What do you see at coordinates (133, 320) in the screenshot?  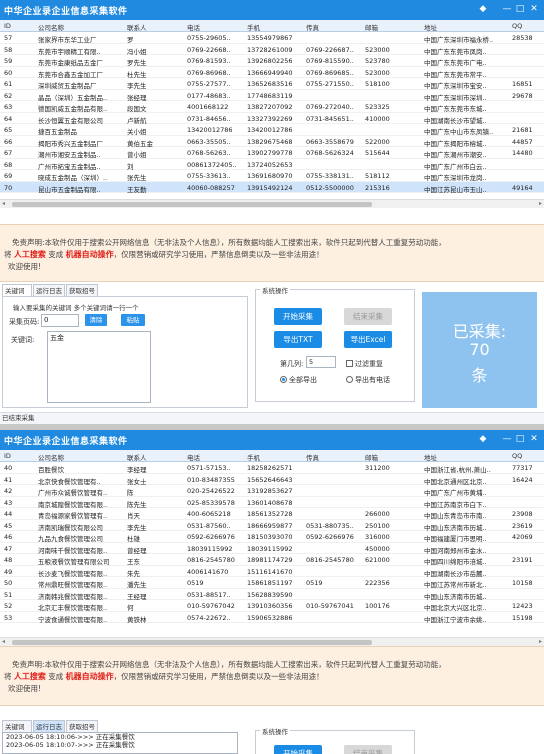 I see `paste-button: 粘贴` at bounding box center [133, 320].